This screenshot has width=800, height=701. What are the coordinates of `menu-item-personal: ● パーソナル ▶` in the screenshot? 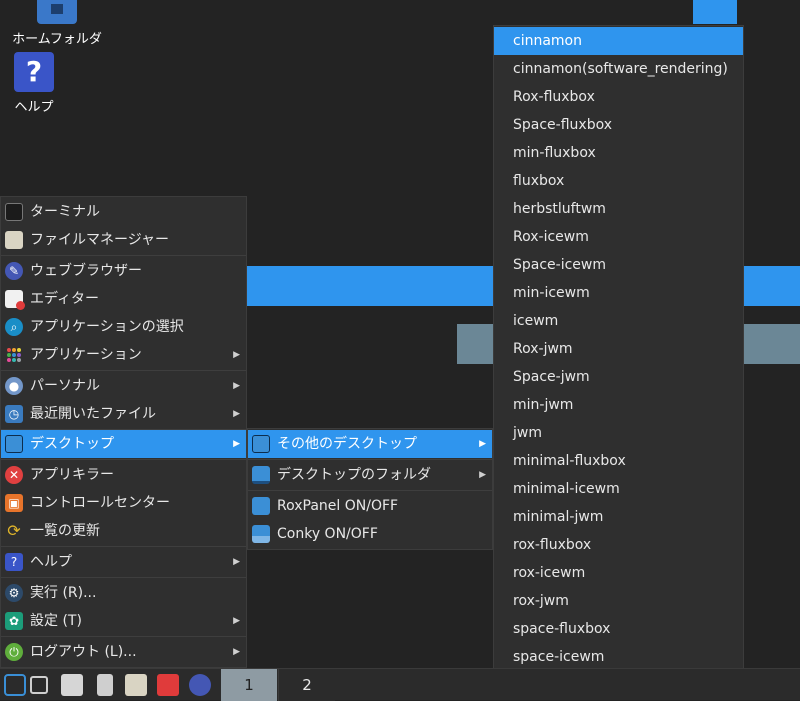 It's located at (123, 386).